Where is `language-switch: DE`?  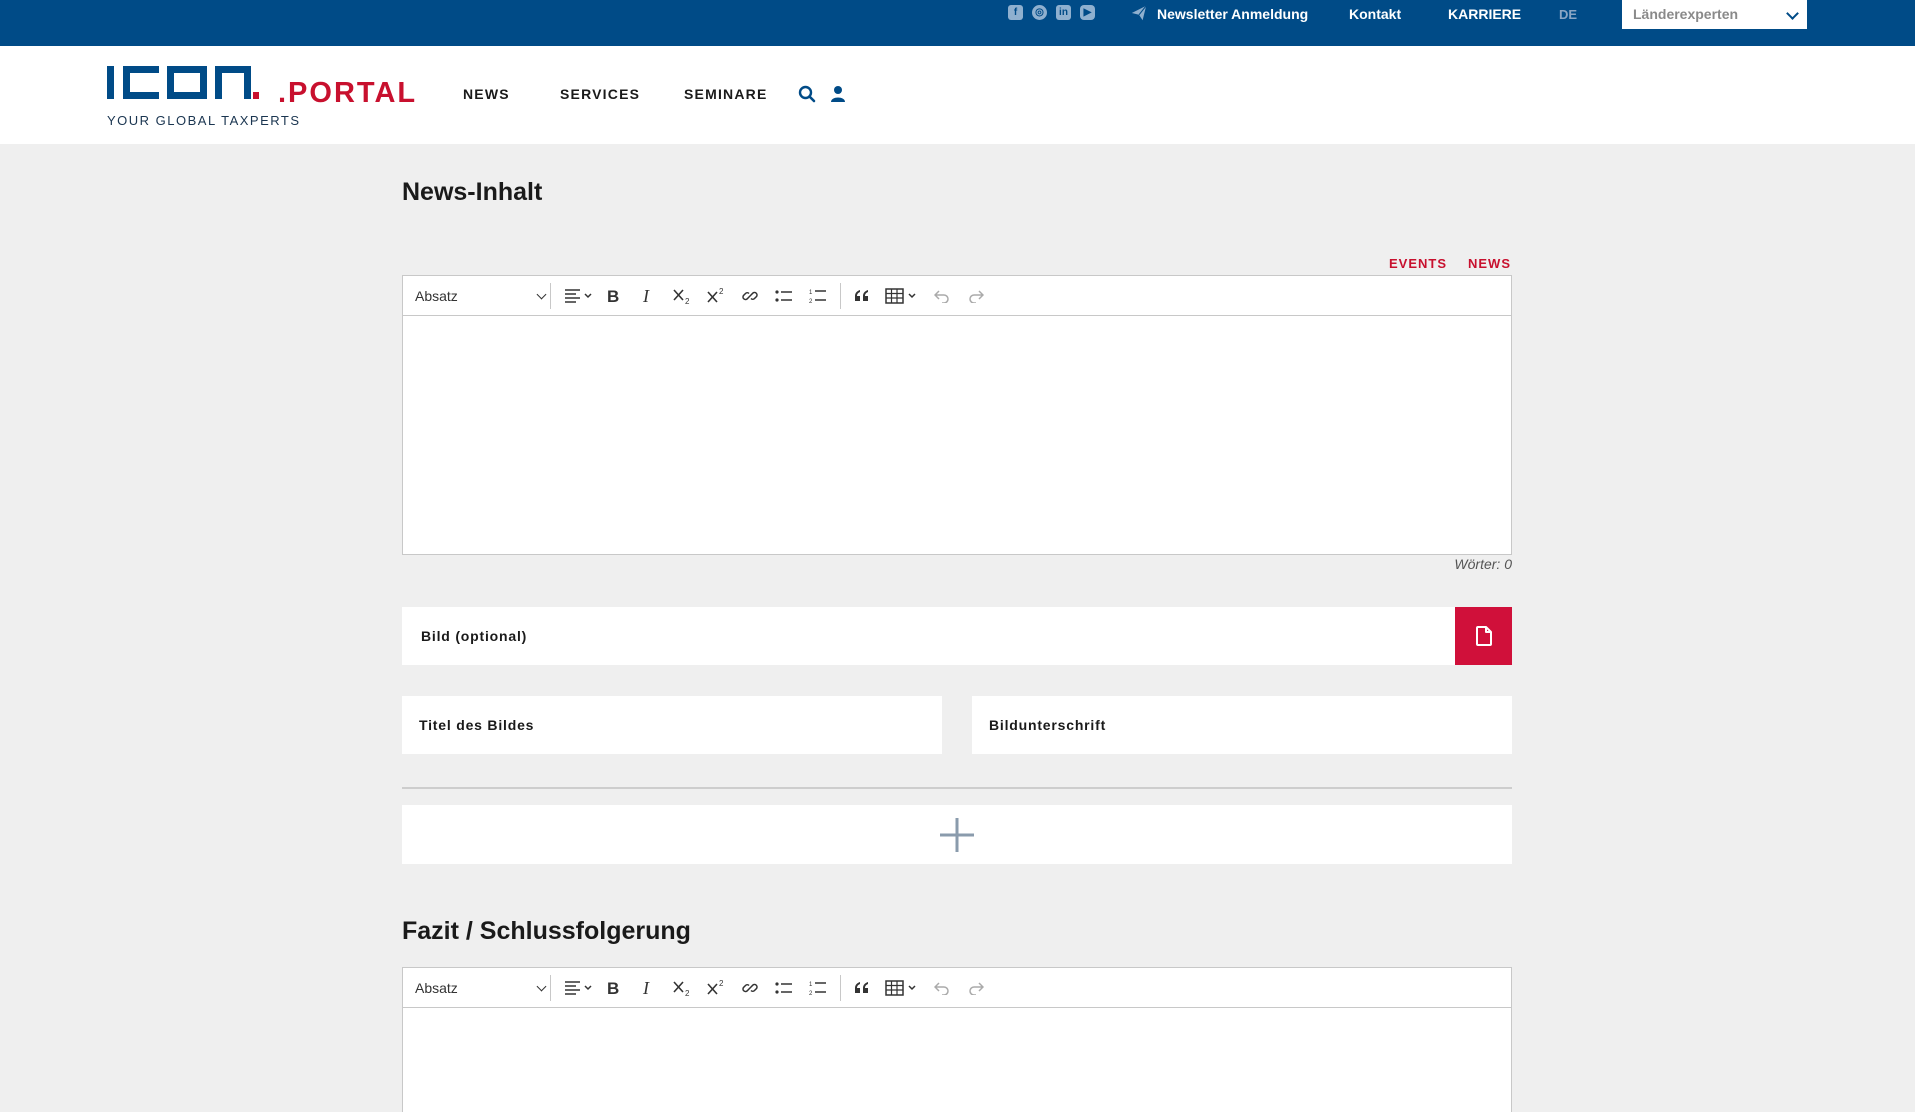
language-switch: DE is located at coordinates (1568, 14).